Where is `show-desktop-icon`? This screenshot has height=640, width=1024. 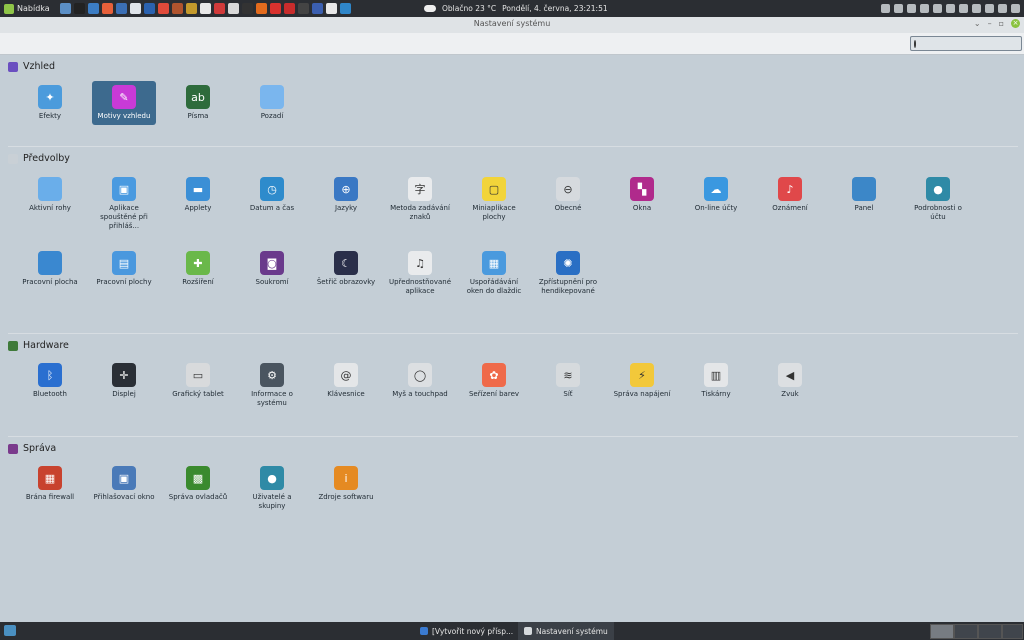 show-desktop-icon is located at coordinates (10, 630).